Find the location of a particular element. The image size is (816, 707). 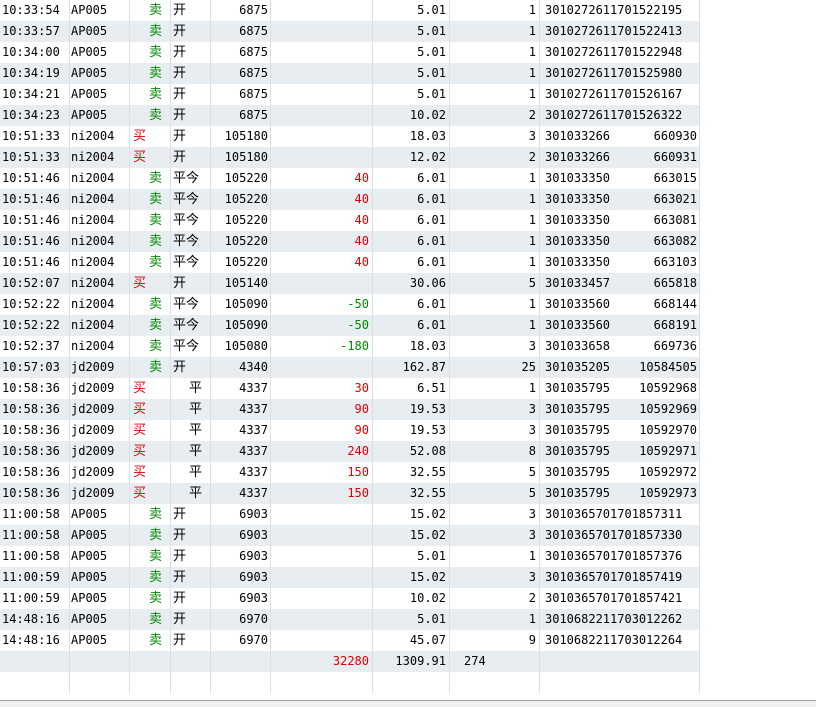

trade-time: 10:58:36 is located at coordinates (35, 451).